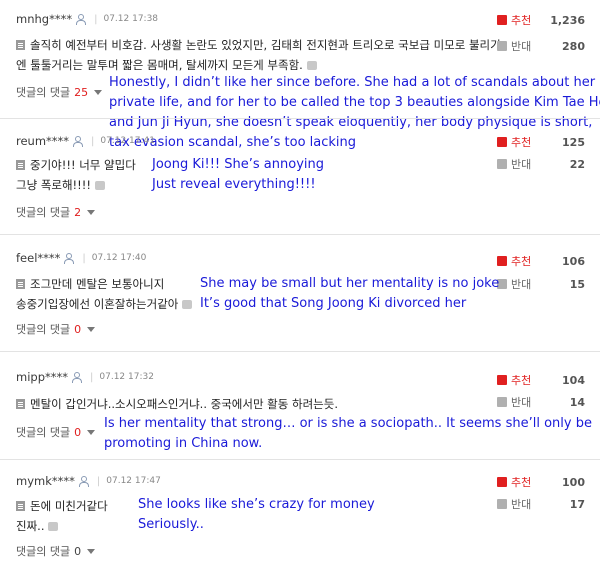  I want to click on username: reum****, so click(42, 141).